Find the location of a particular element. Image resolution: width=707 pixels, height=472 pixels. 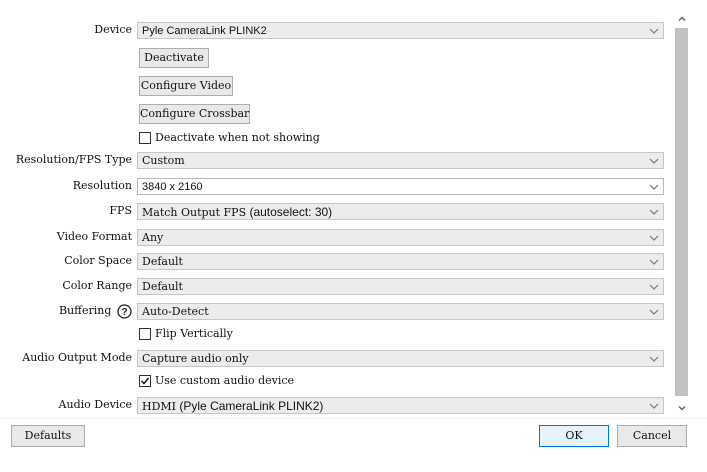

checkmark-icon is located at coordinates (145, 381).